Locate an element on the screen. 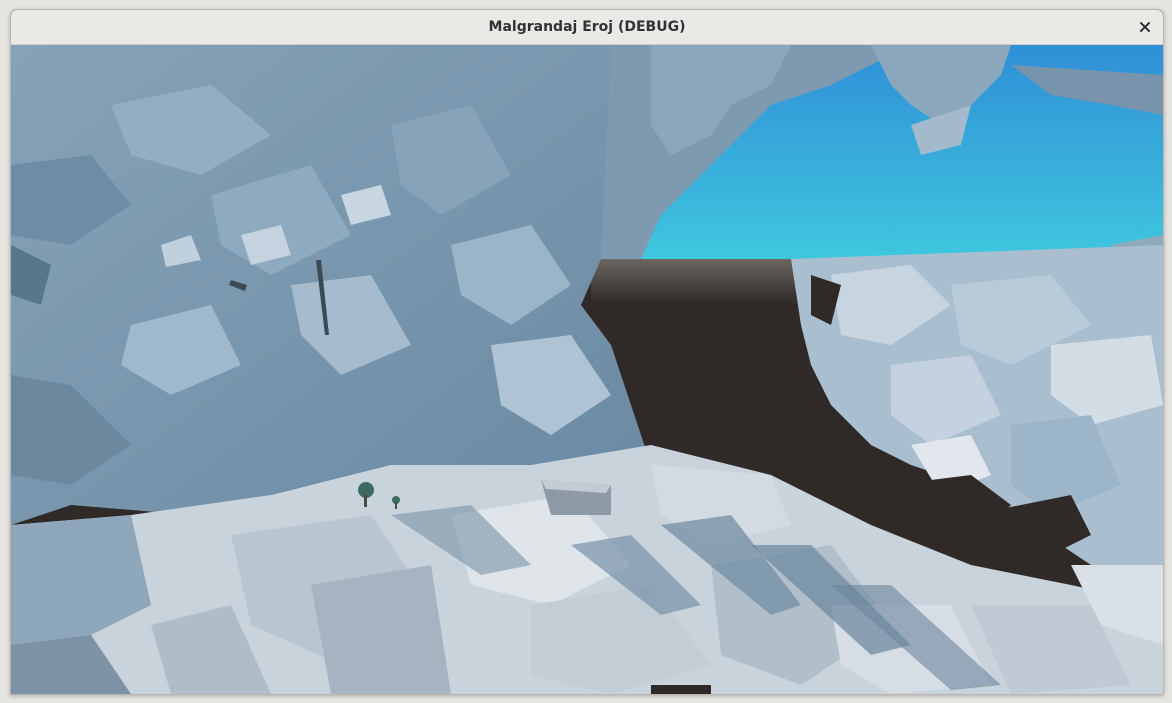 The height and width of the screenshot is (703, 1172). close-icon is located at coordinates (1145, 27).